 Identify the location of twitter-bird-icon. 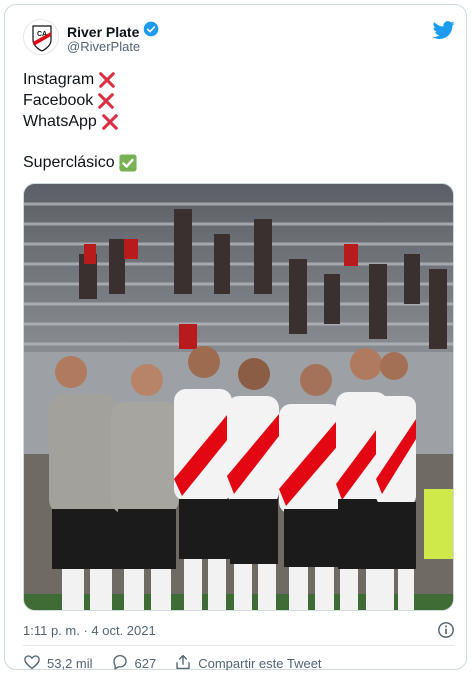
(443, 30).